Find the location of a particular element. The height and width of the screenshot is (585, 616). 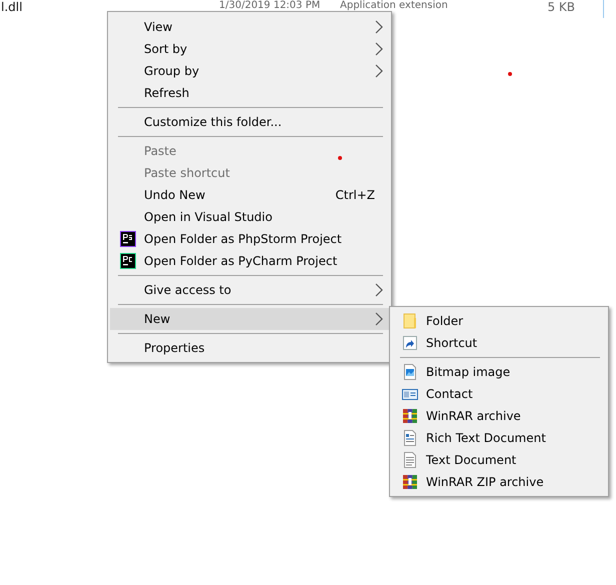

contact-card-icon is located at coordinates (410, 394).